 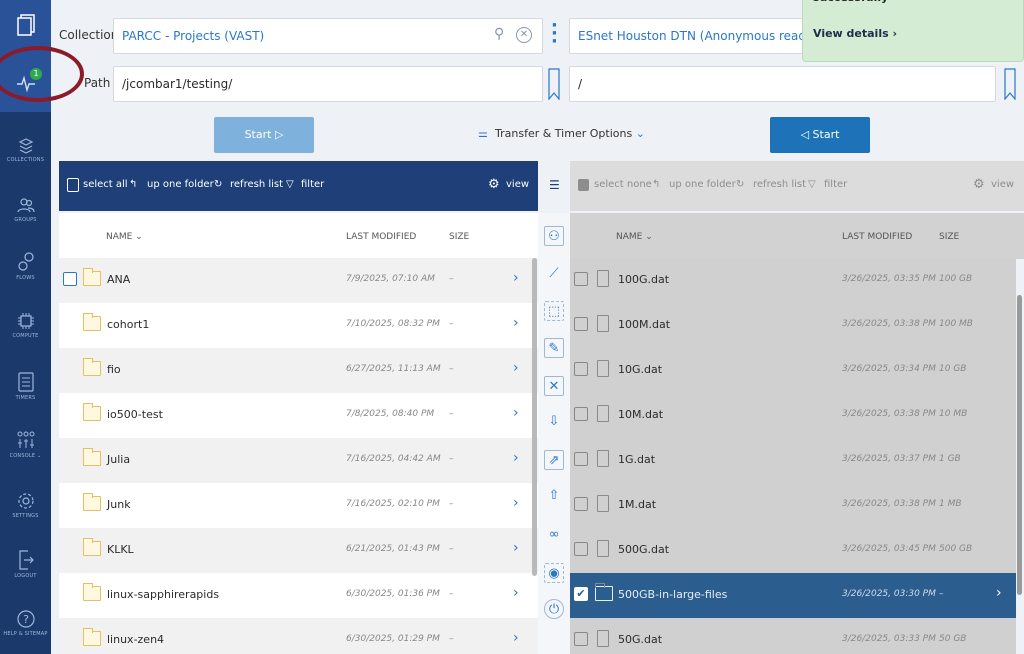 What do you see at coordinates (25, 505) in the screenshot?
I see `sidebar-item-settings: SETTINGS` at bounding box center [25, 505].